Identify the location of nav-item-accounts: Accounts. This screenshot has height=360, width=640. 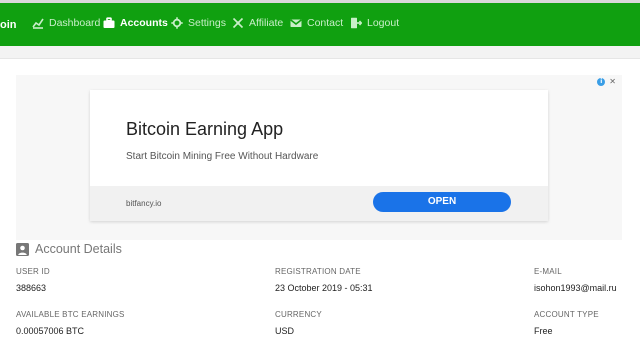
(135, 23).